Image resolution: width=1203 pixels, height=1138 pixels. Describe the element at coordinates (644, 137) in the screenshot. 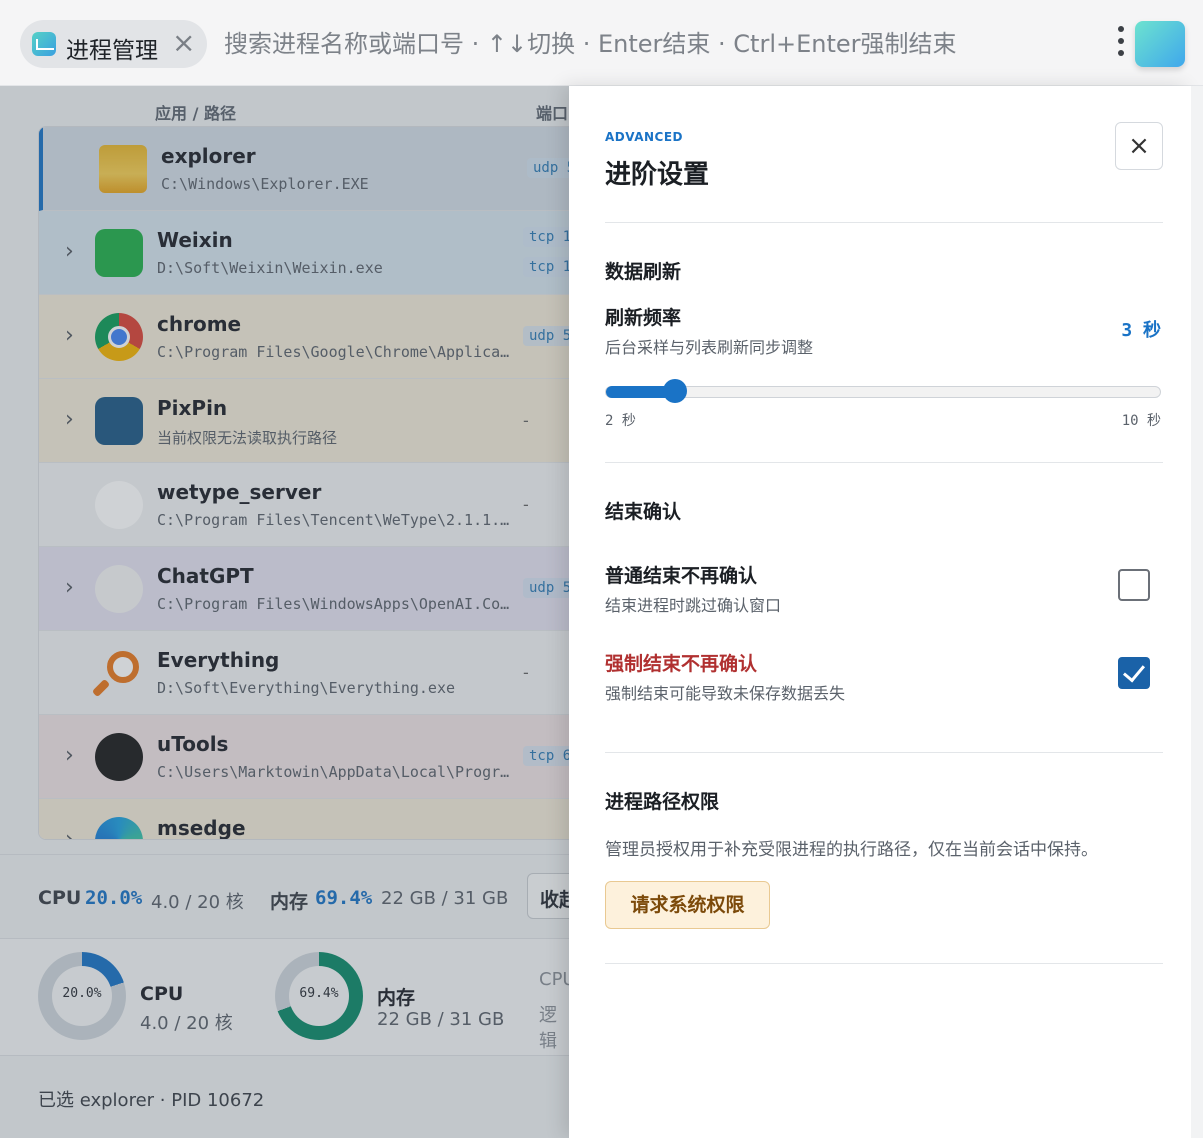

I see `panel-eyebrow: ADVANCED` at that location.